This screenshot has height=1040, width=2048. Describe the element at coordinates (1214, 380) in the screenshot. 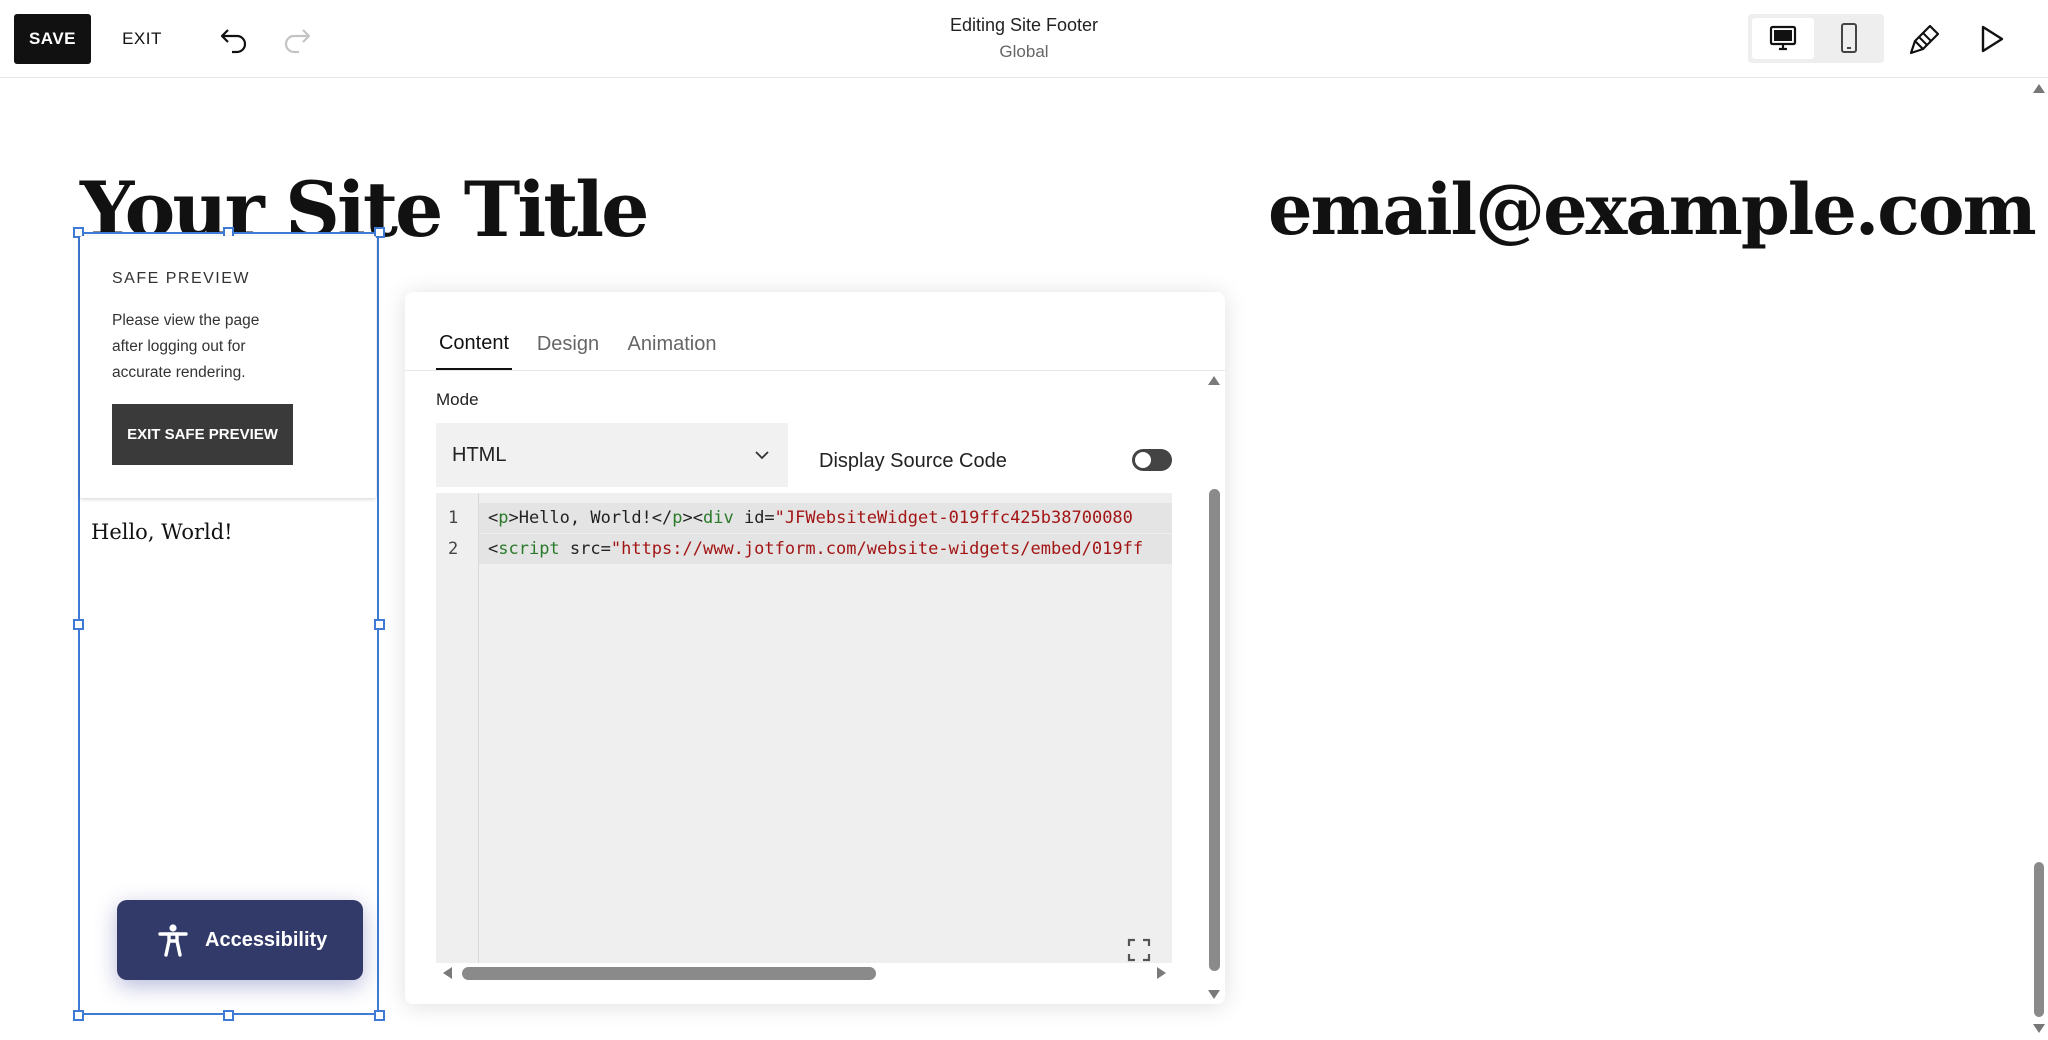

I see `scroll-up-arrow-icon` at that location.